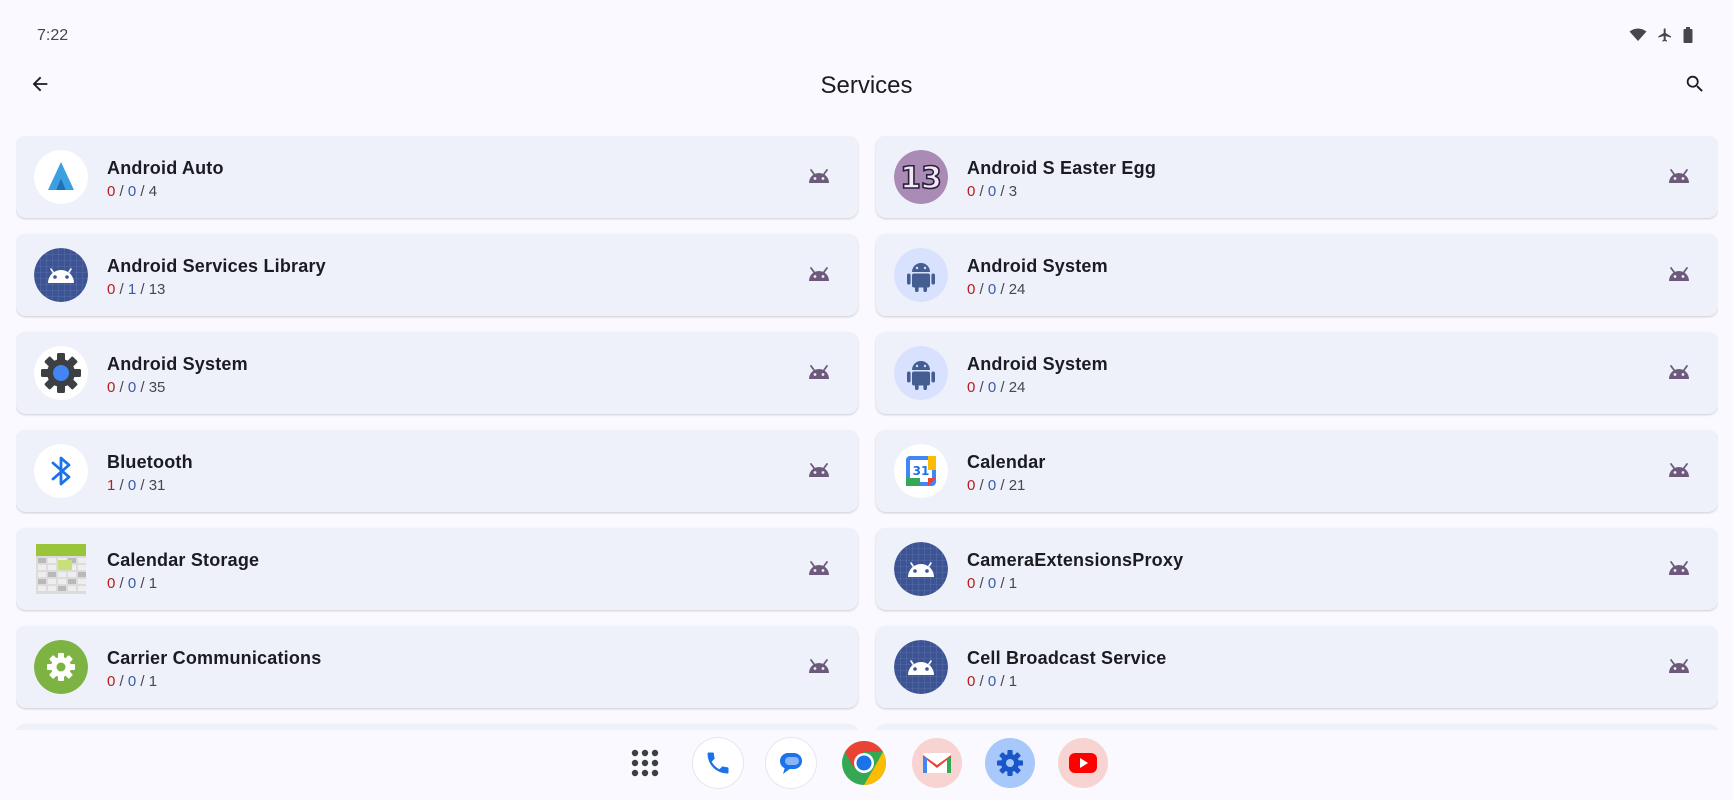 The height and width of the screenshot is (800, 1733). What do you see at coordinates (153, 191) in the screenshot?
I see `count-total: 4` at bounding box center [153, 191].